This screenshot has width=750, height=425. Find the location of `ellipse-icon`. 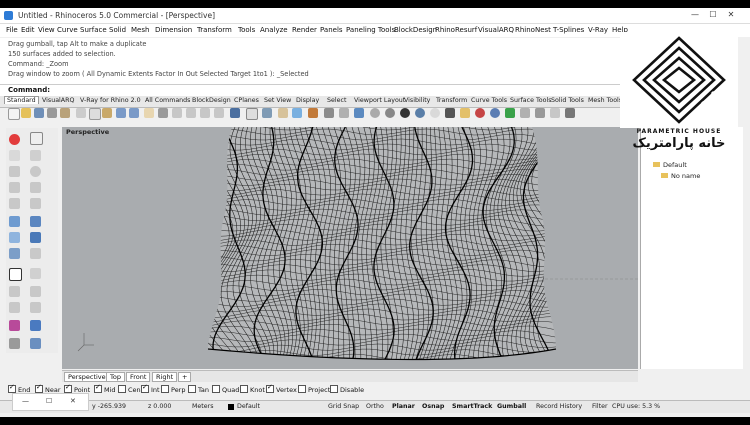

ellipse-icon is located at coordinates (35, 203).